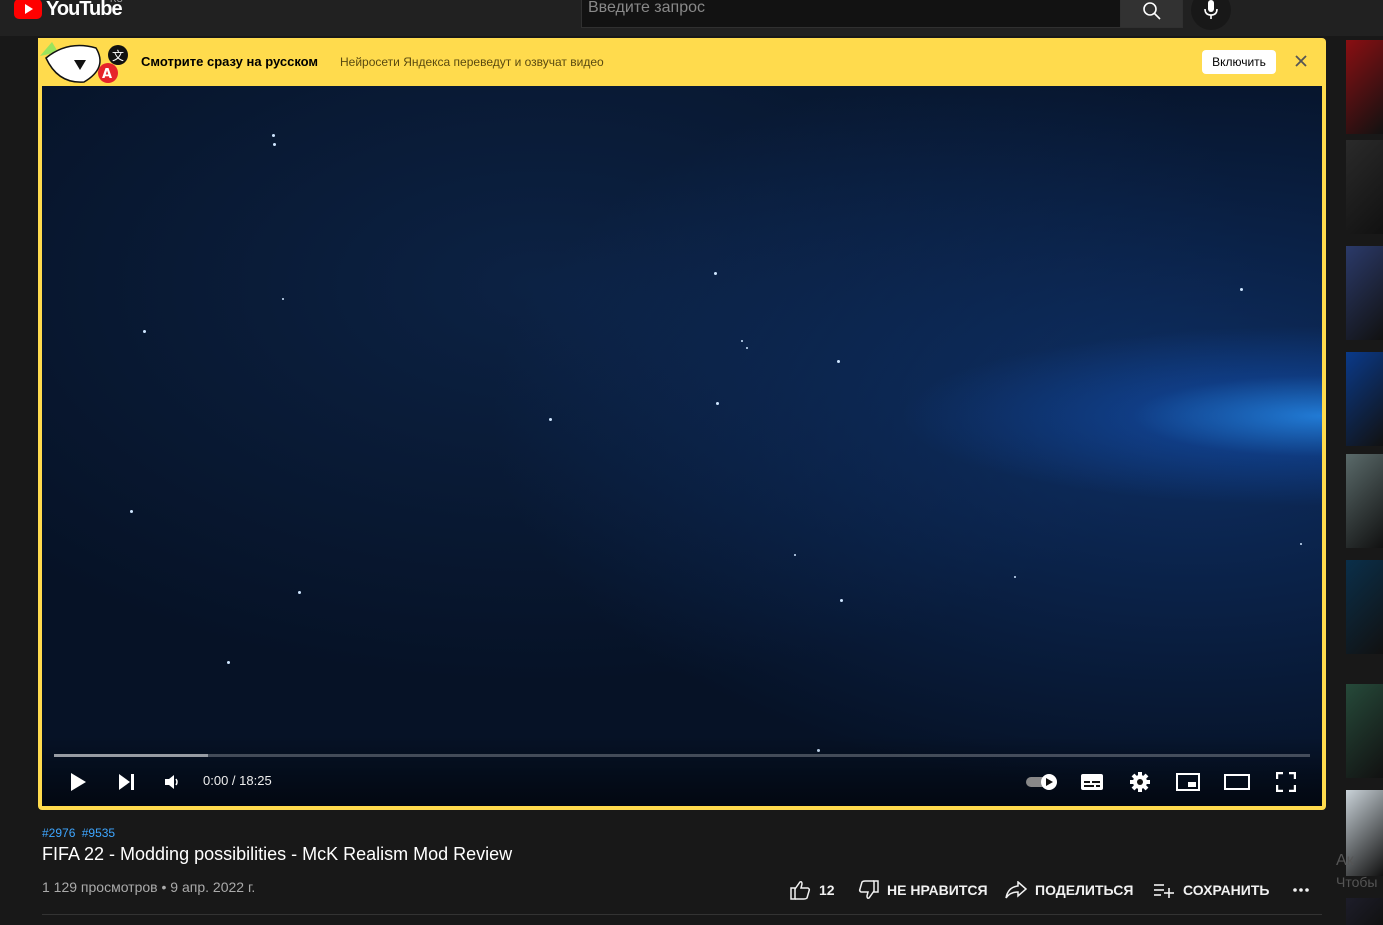 The image size is (1383, 925). Describe the element at coordinates (1151, 11) in the screenshot. I see `search-icon` at that location.